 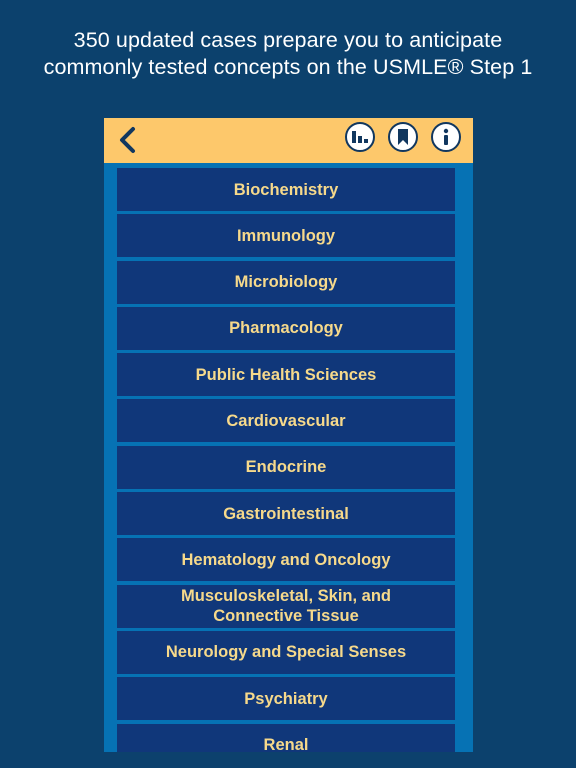 I want to click on category-label: Hematology and Oncology, so click(x=286, y=559).